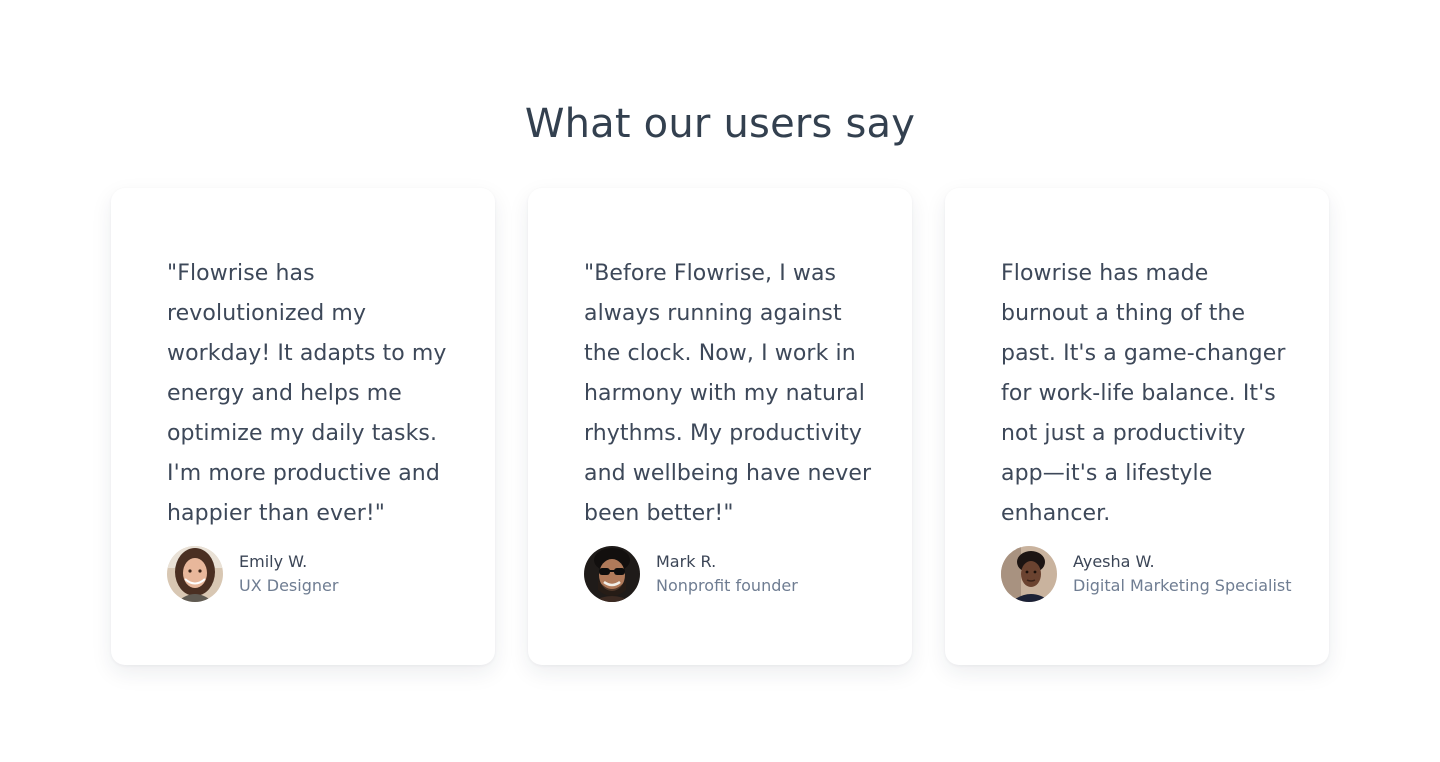 The height and width of the screenshot is (762, 1440). I want to click on author-role: Nonprofit founder, so click(727, 585).